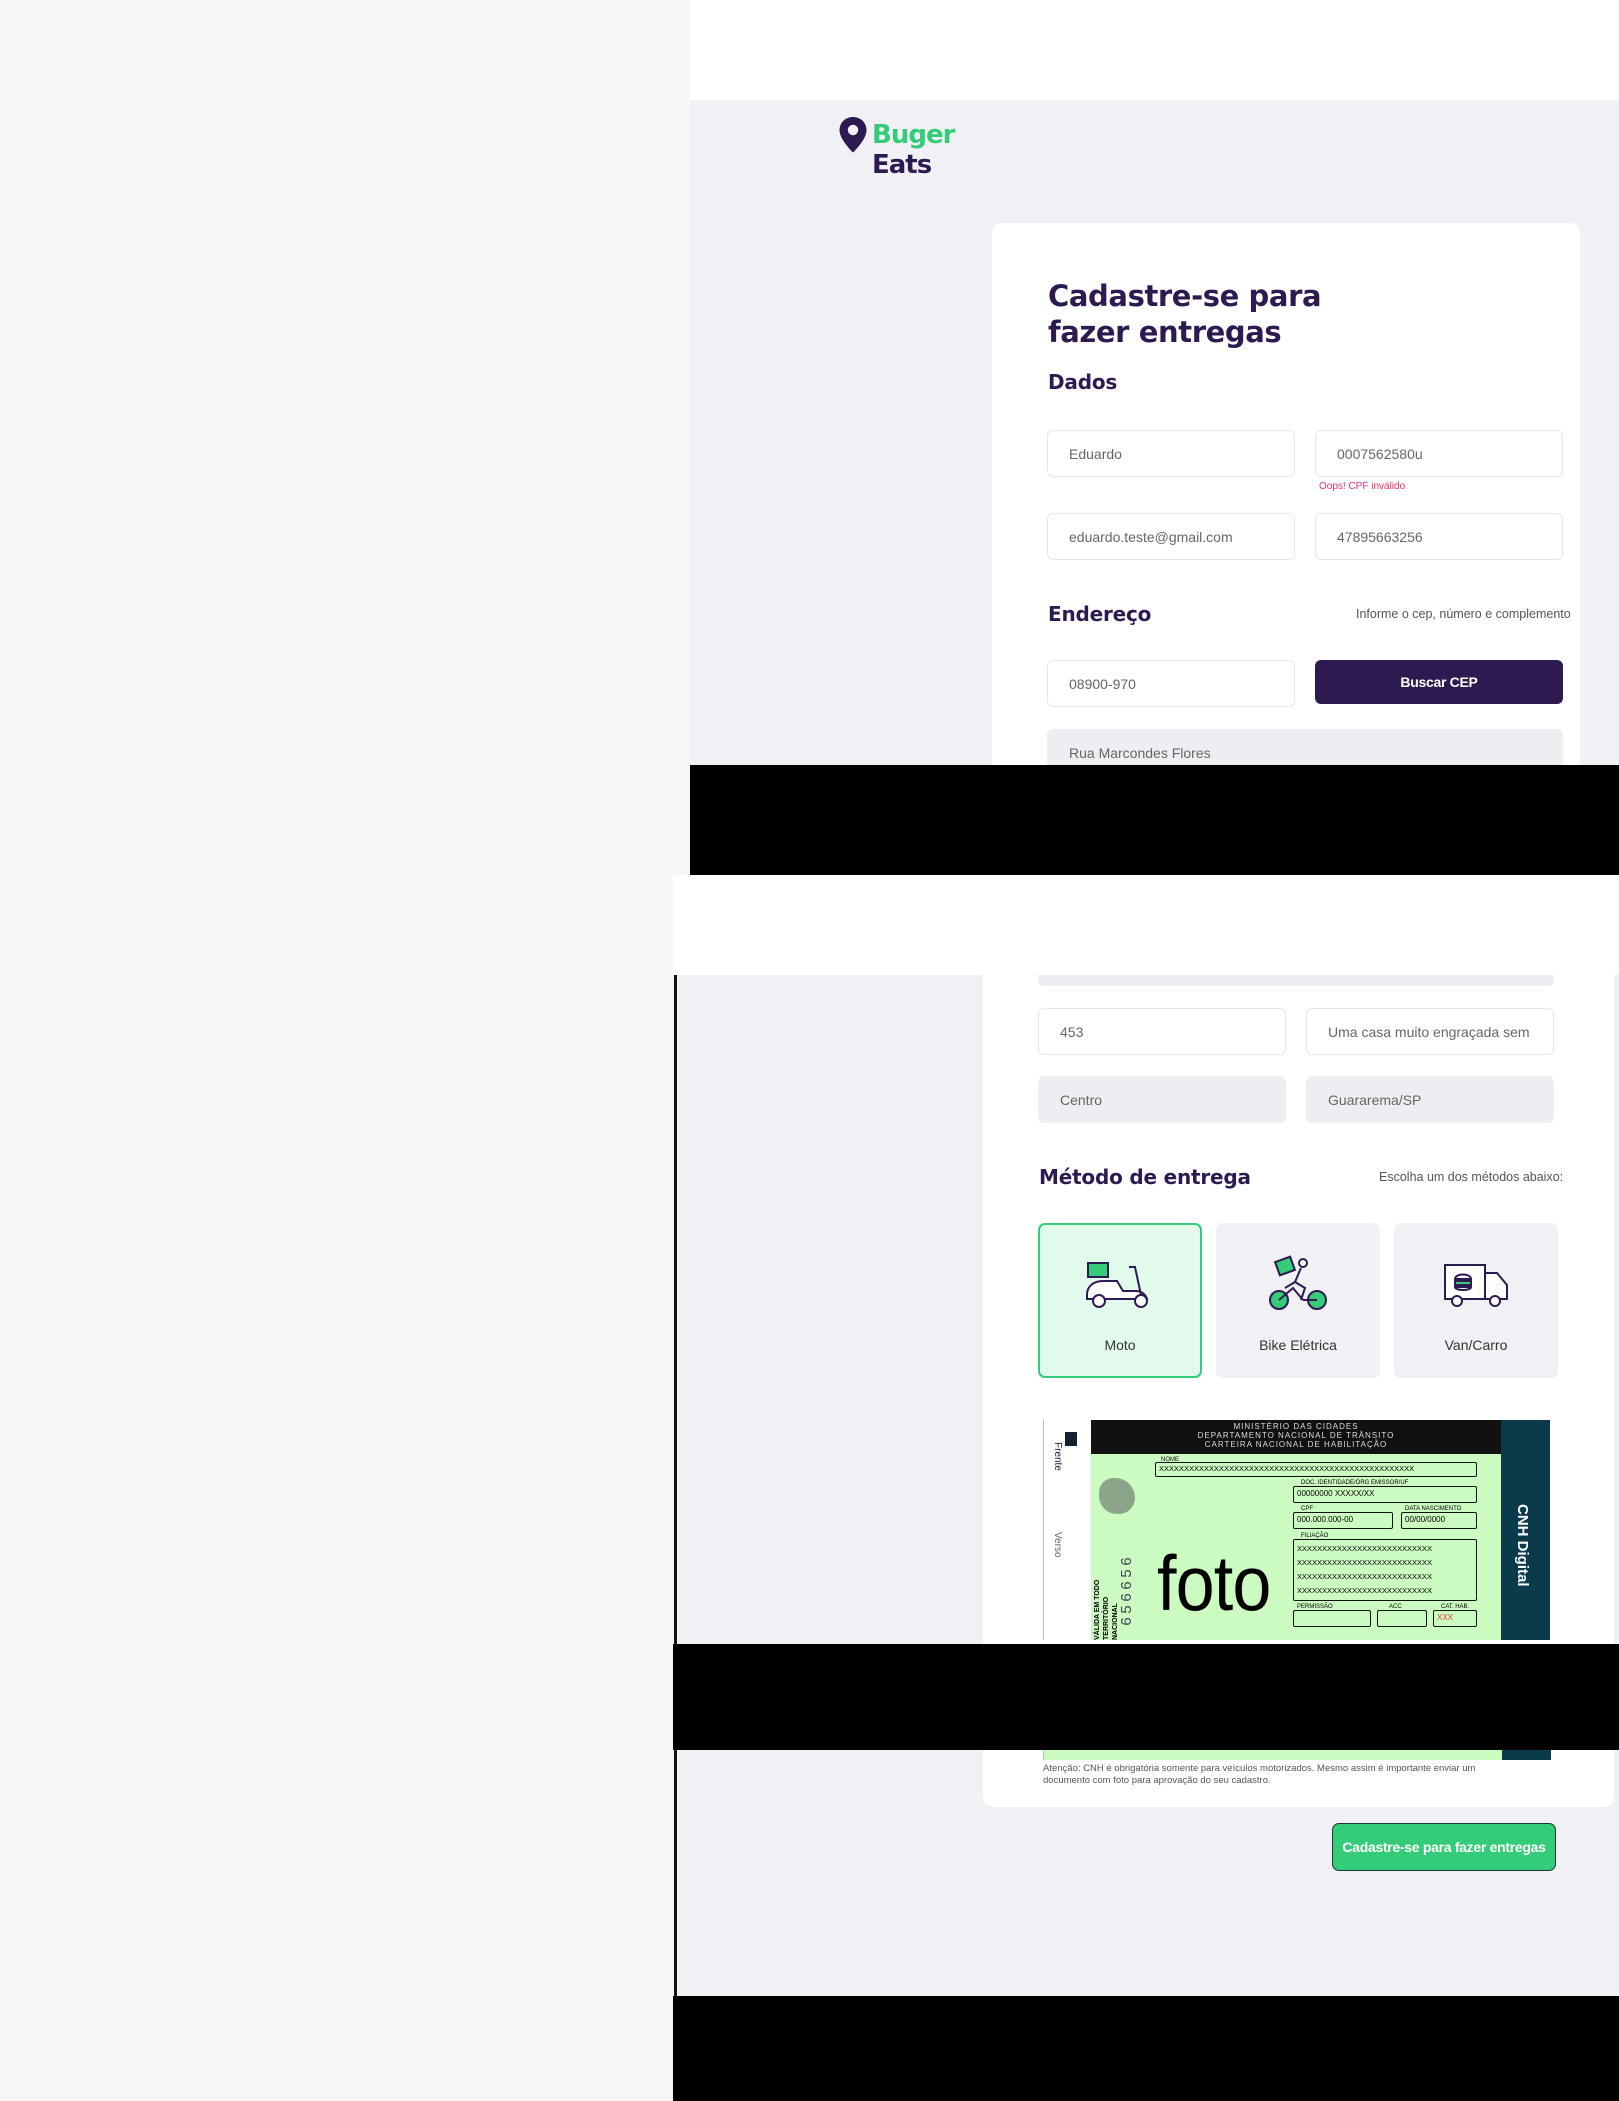 The width and height of the screenshot is (1619, 2101). Describe the element at coordinates (1439, 453) in the screenshot. I see `cpf-input` at that location.